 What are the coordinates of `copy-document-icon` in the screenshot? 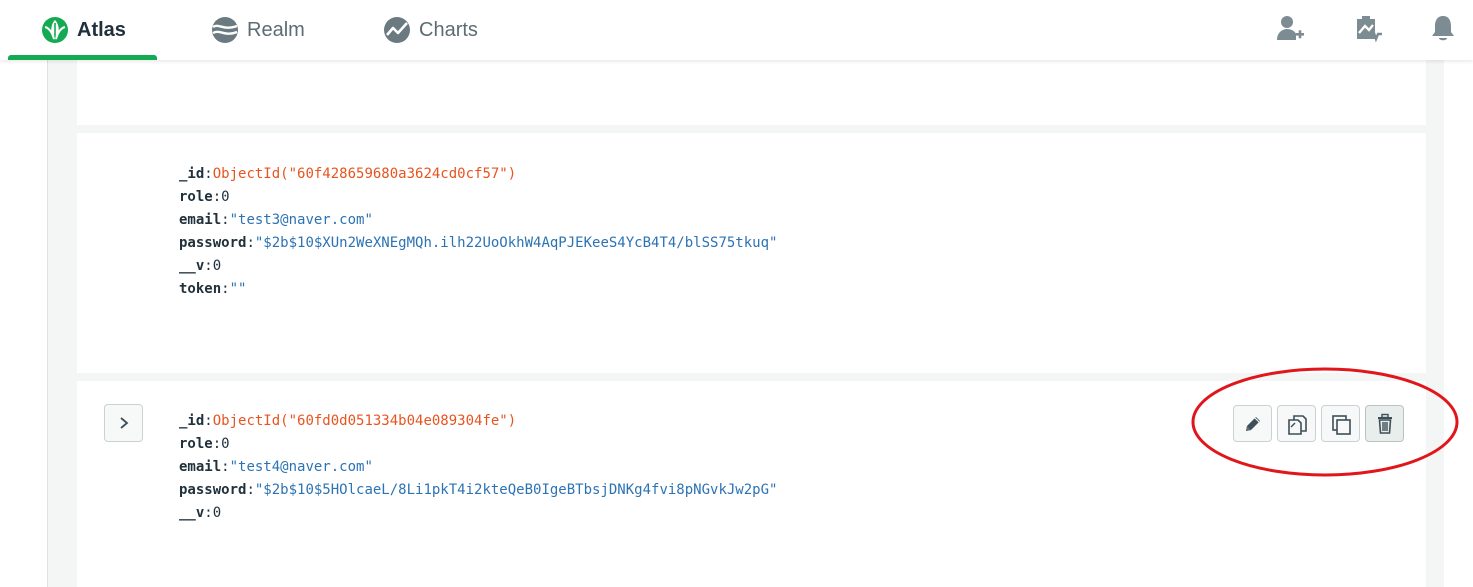 It's located at (1297, 424).